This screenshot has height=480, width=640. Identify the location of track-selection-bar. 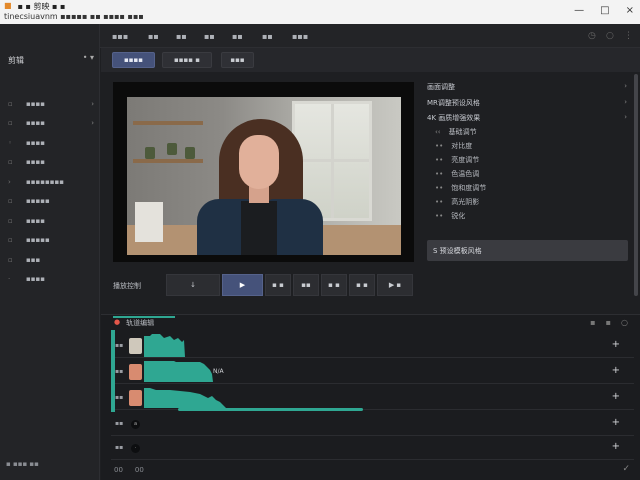
(113, 371).